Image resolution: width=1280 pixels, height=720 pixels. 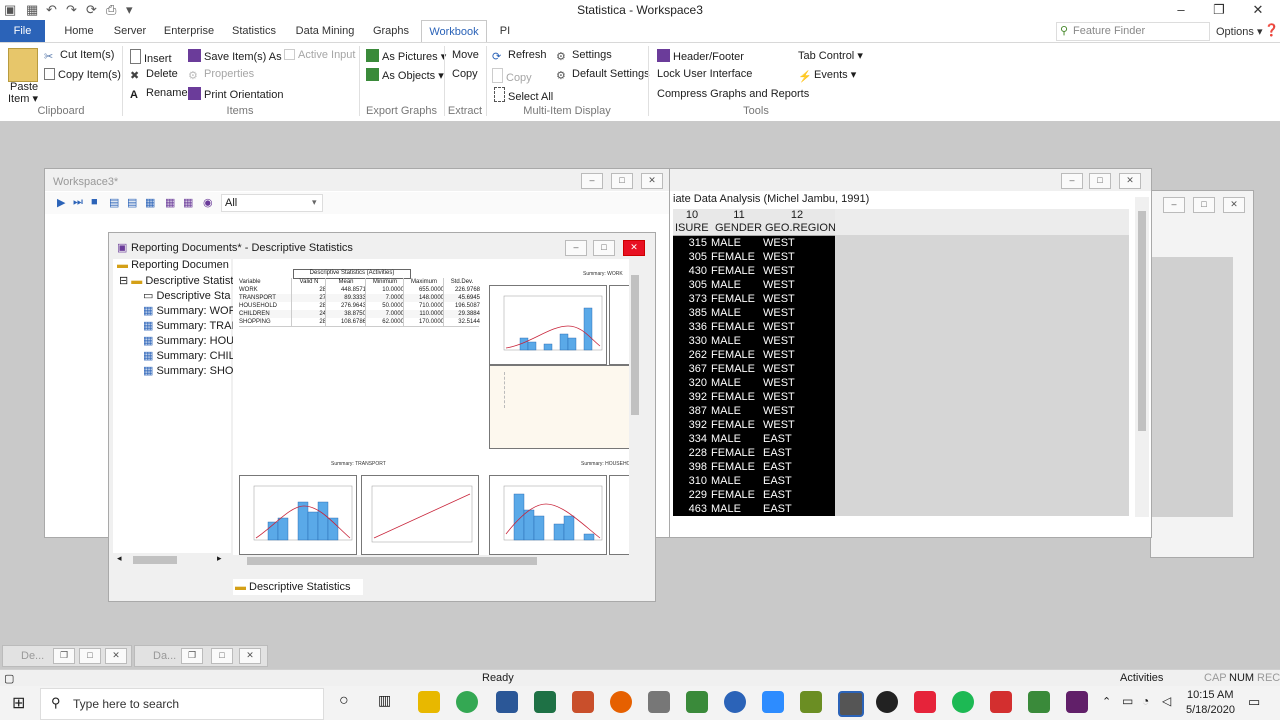 What do you see at coordinates (690, 369) in the screenshot?
I see `grid-cell: 367` at bounding box center [690, 369].